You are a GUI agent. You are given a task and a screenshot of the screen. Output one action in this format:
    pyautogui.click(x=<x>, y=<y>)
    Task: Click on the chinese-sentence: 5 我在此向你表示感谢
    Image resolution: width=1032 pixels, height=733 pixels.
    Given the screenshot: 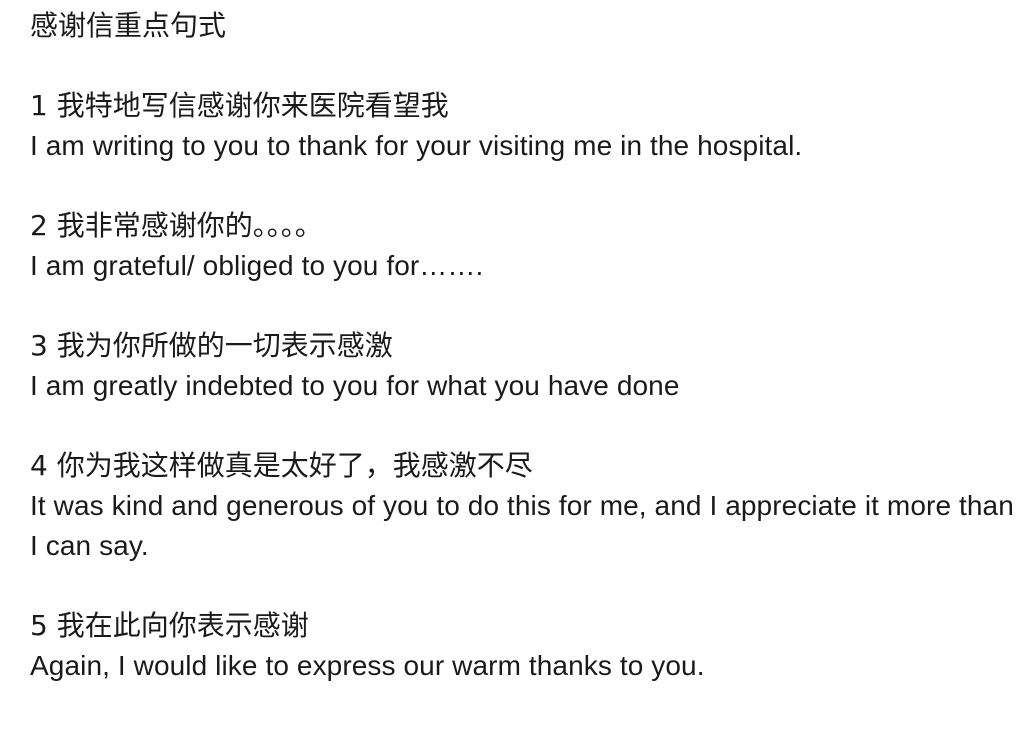 What is the action you would take?
    pyautogui.click(x=169, y=625)
    